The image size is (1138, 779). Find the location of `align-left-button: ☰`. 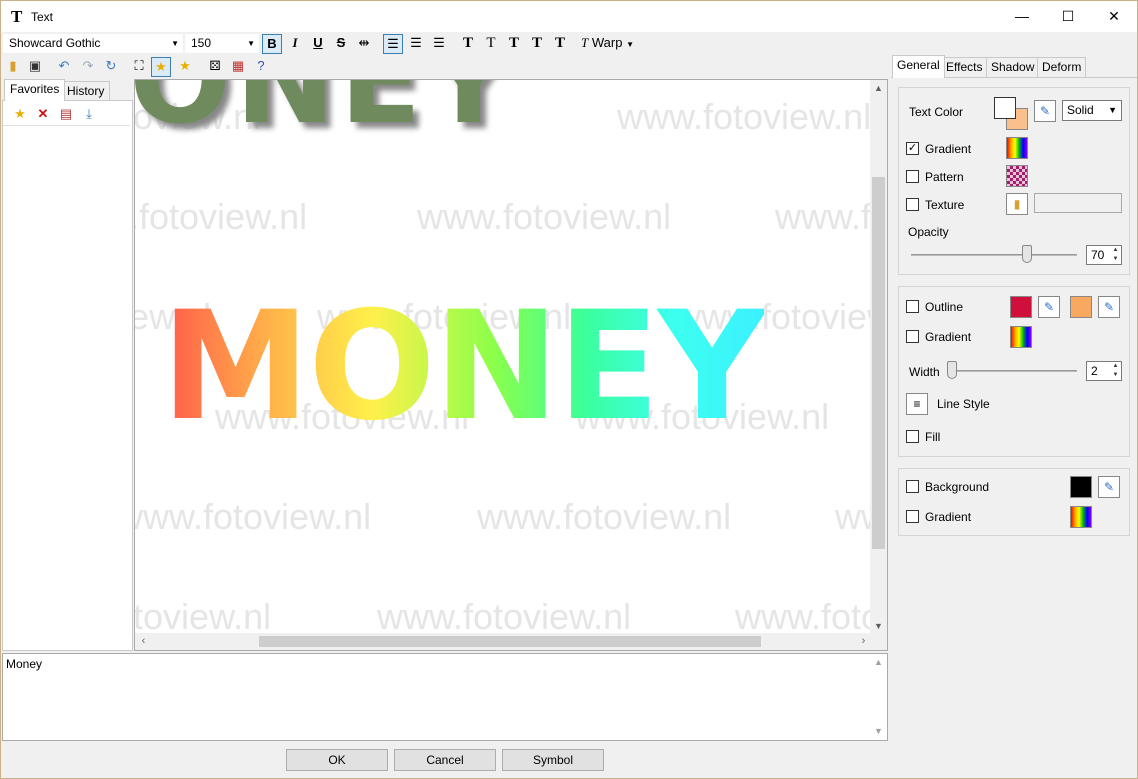

align-left-button: ☰ is located at coordinates (393, 44).